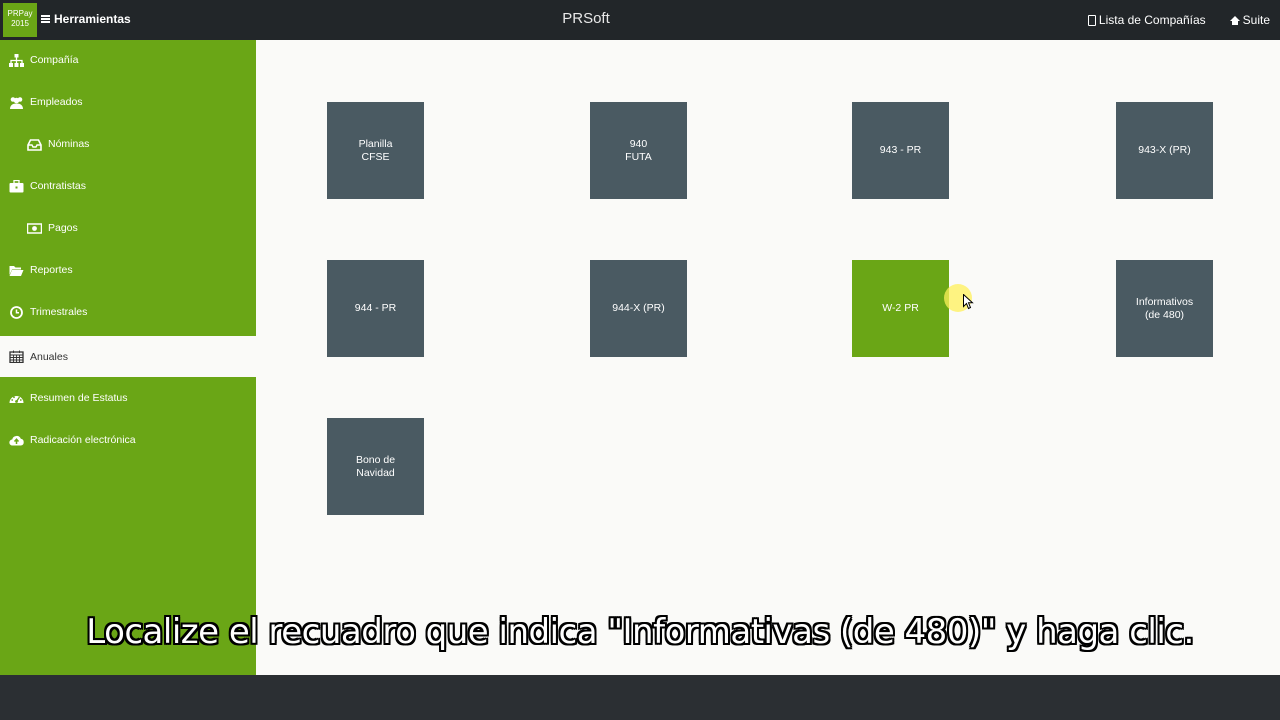 Image resolution: width=1280 pixels, height=720 pixels. Describe the element at coordinates (16, 312) in the screenshot. I see `clock-icon` at that location.